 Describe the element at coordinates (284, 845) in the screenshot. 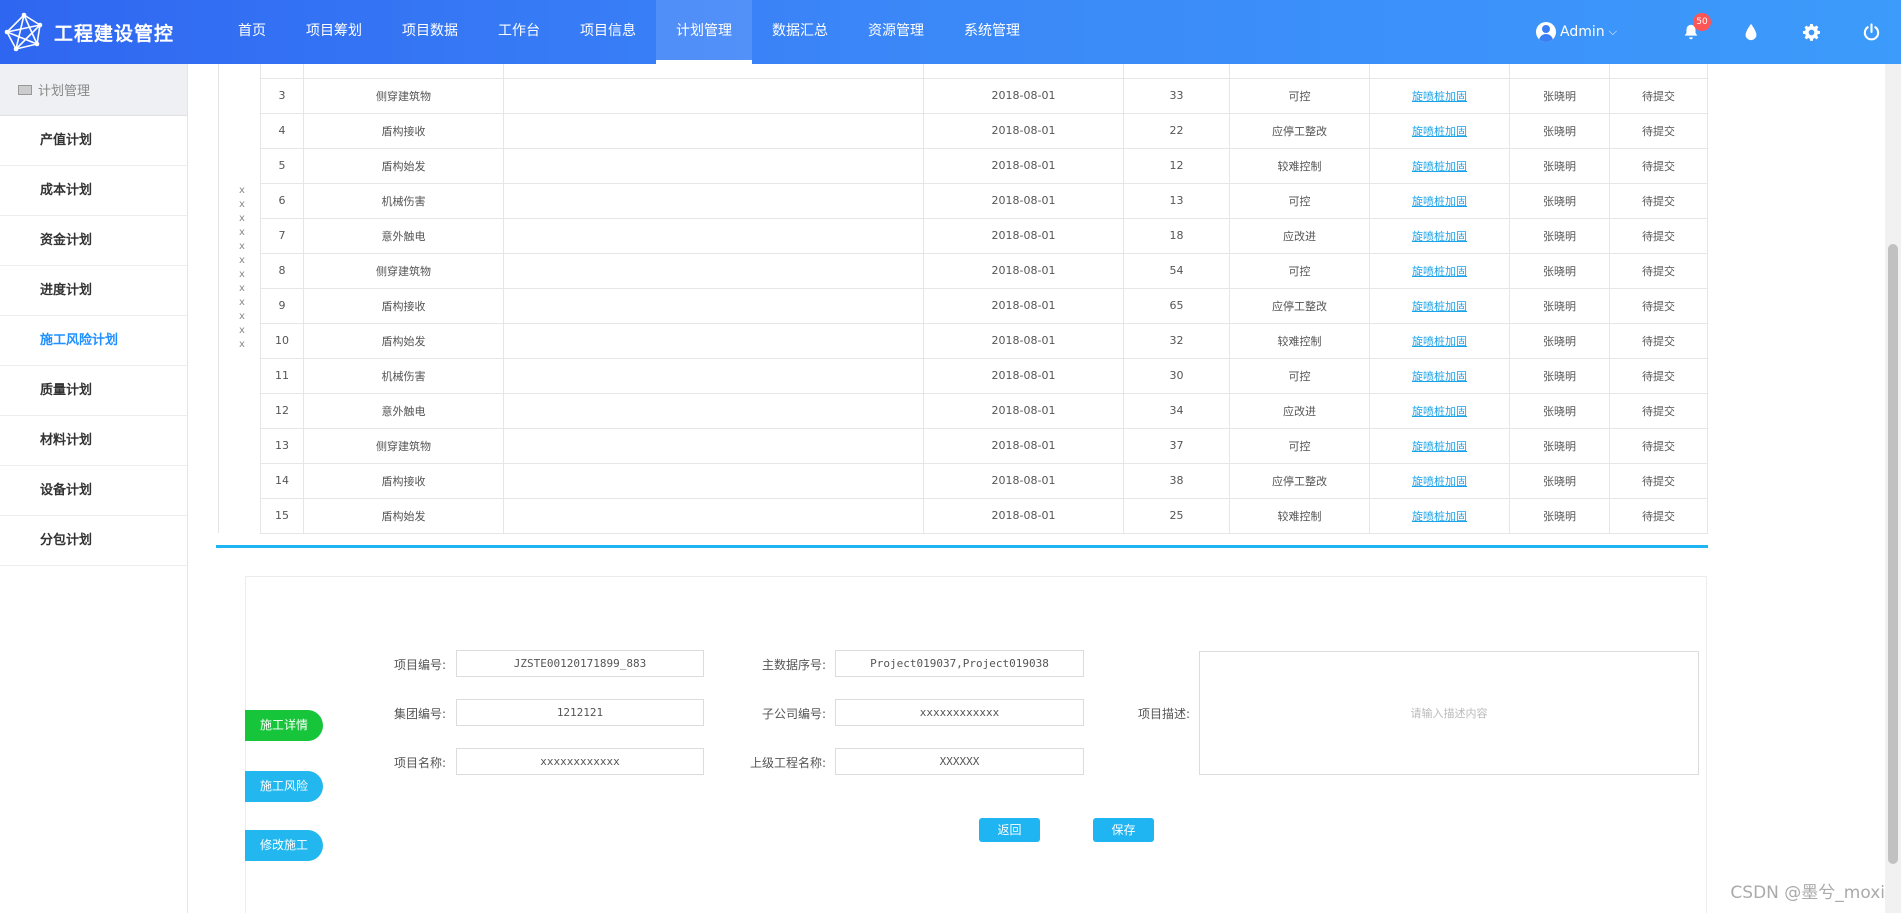

I see `tab-modify-construction: 修改施工` at that location.